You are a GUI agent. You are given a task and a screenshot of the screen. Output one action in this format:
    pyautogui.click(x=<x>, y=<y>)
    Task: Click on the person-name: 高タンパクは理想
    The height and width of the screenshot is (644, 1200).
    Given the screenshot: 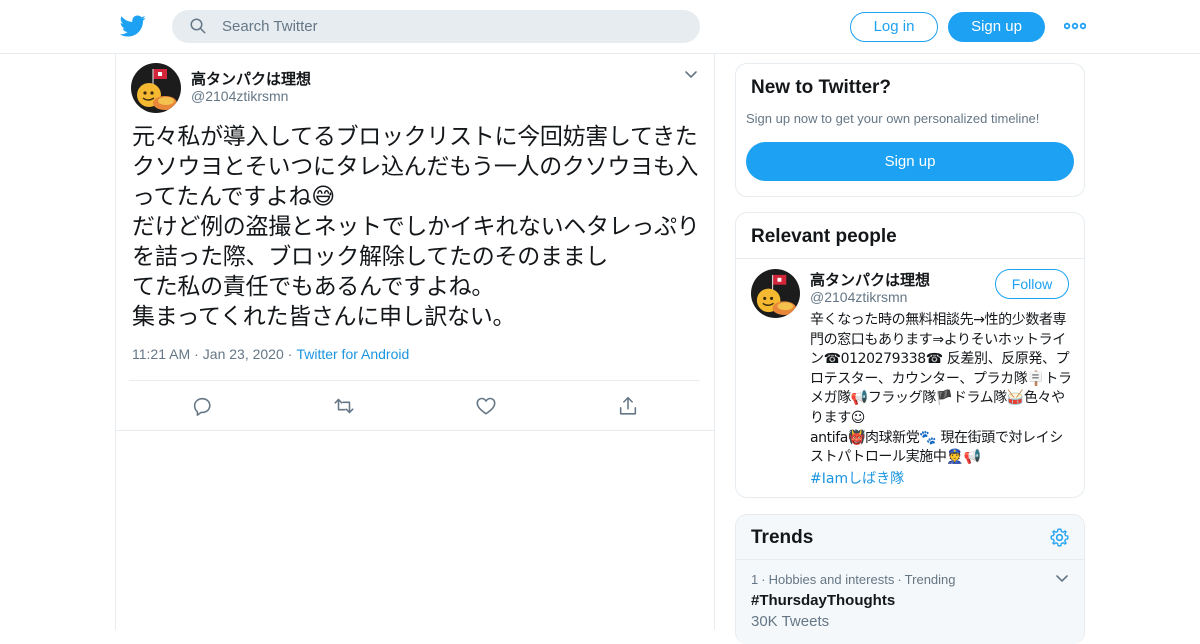 What is the action you would take?
    pyautogui.click(x=870, y=279)
    